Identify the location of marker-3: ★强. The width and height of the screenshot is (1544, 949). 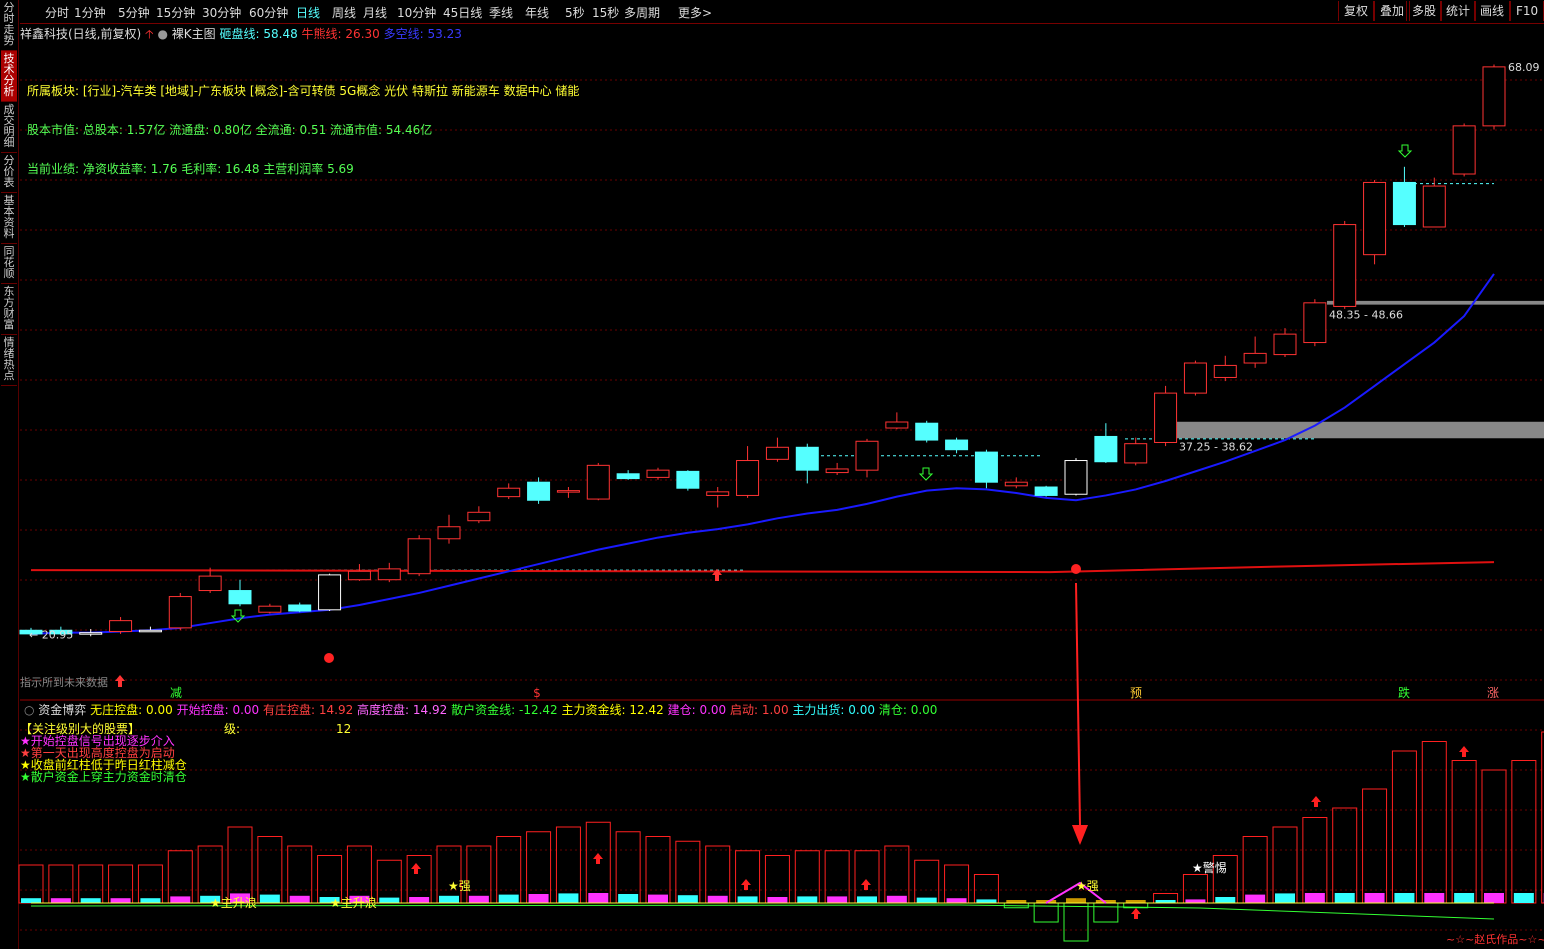
(1087, 886).